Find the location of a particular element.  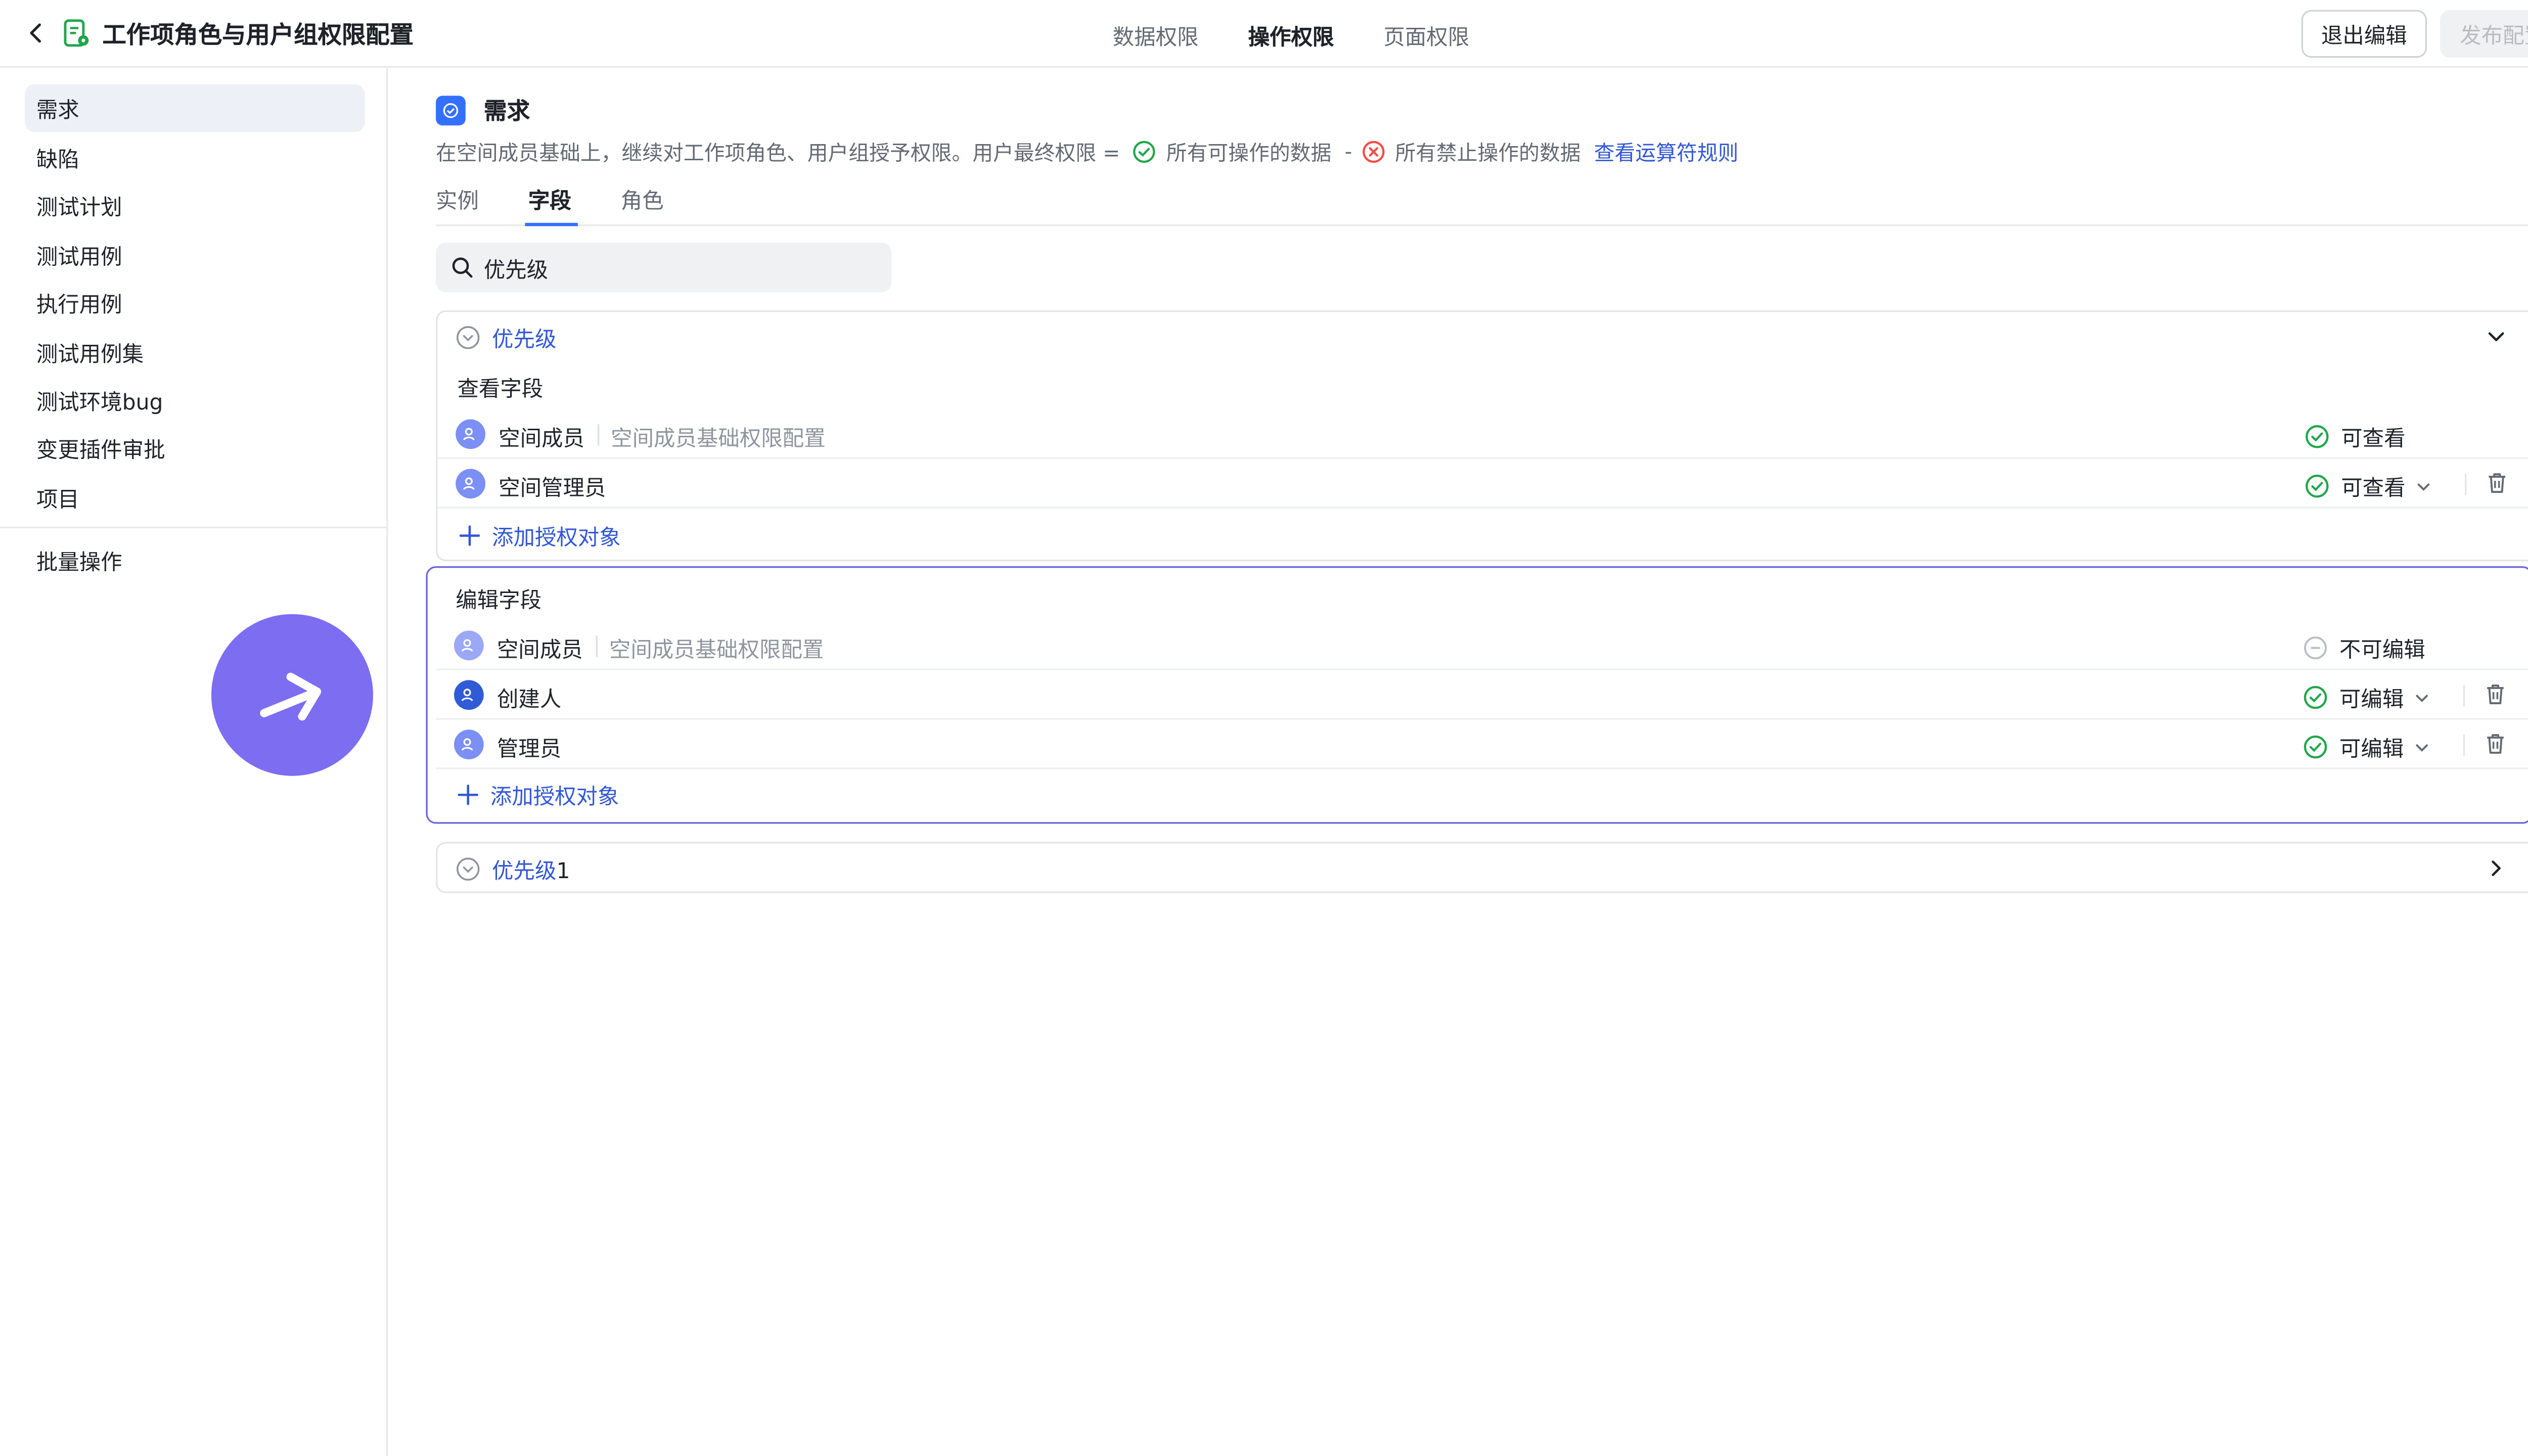

sidebar-item-label: 批量操作 is located at coordinates (79, 563).